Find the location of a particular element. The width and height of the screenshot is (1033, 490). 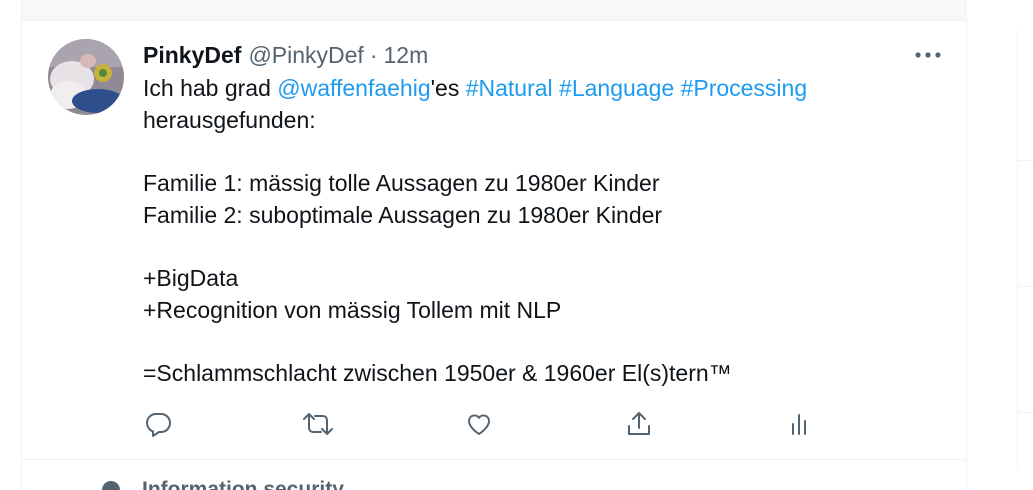

reply-button is located at coordinates (158, 424).